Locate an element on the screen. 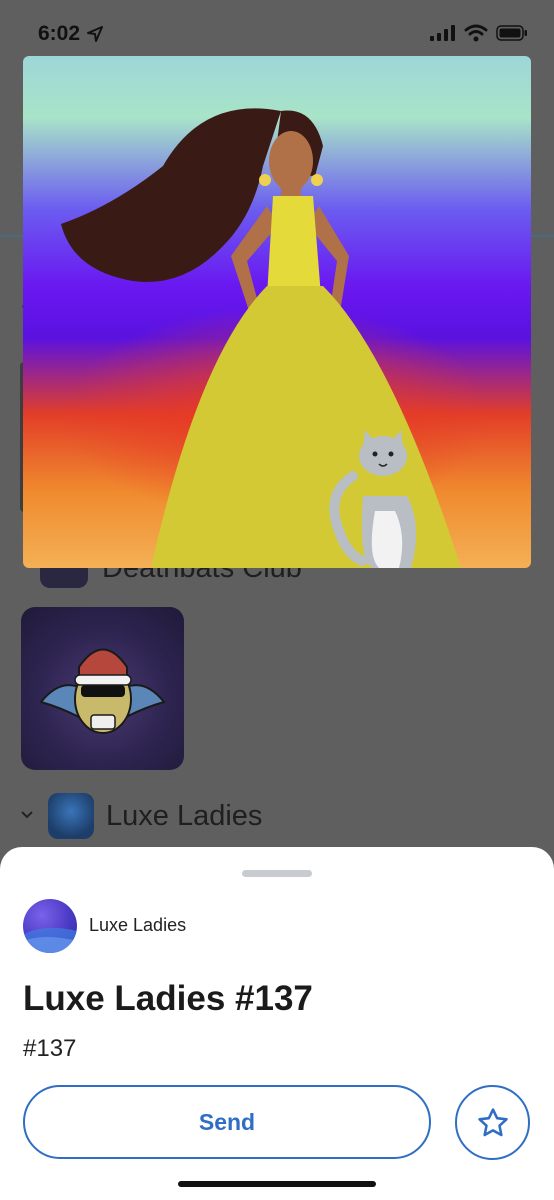 The width and height of the screenshot is (554, 1200). collection-name: Luxe Ladies is located at coordinates (137, 925).